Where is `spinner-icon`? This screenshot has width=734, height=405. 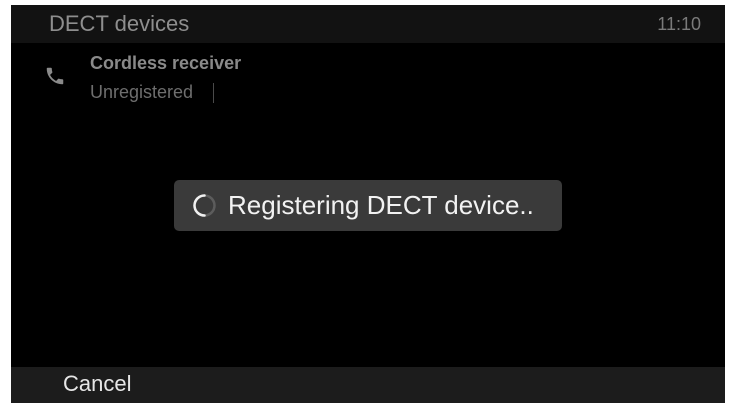
spinner-icon is located at coordinates (204, 205).